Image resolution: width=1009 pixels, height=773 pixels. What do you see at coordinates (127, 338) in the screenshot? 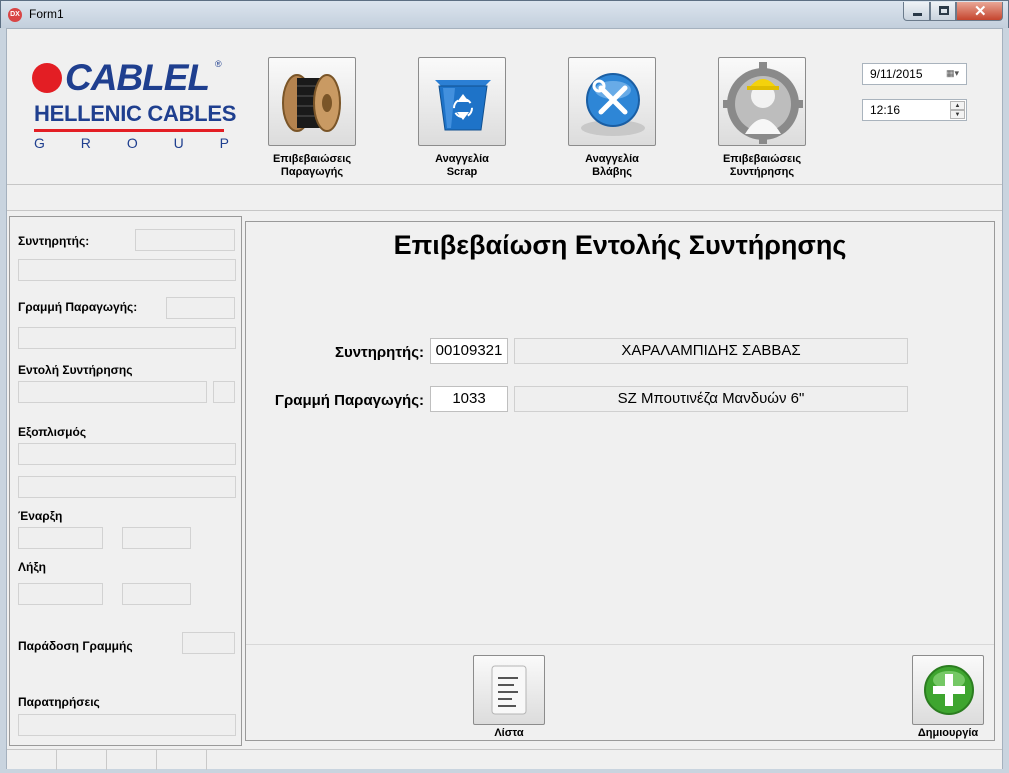
I see `left-line-name-field` at bounding box center [127, 338].